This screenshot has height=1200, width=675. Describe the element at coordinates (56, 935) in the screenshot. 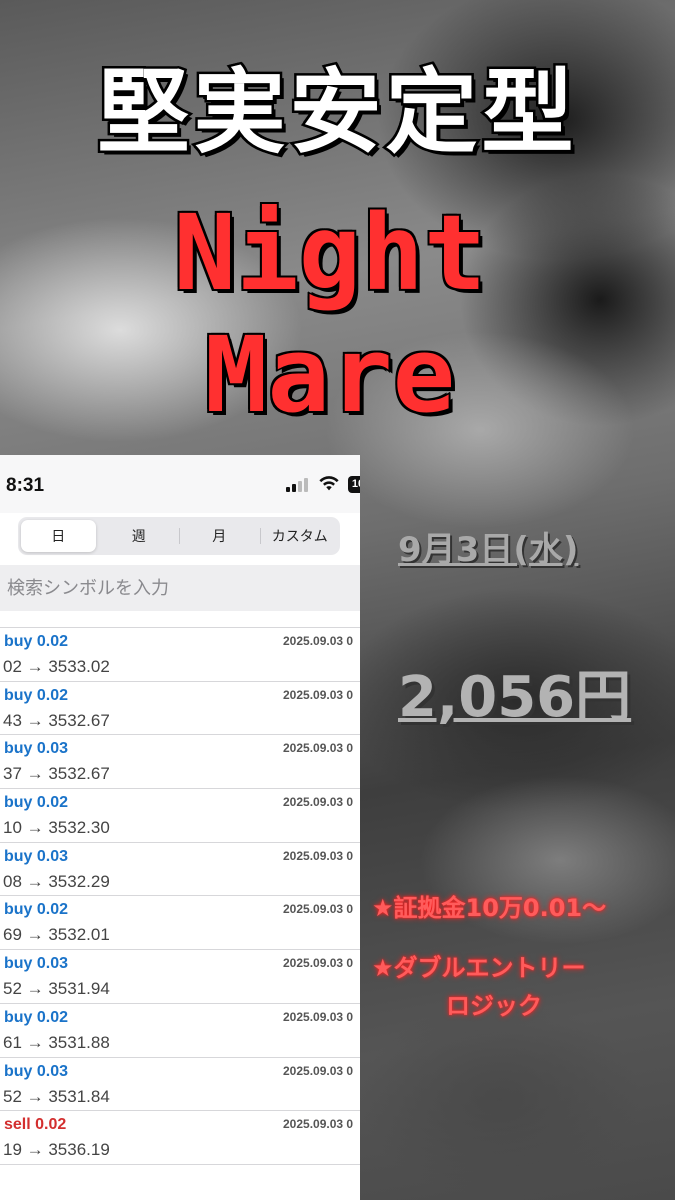

I see `trade-price: 69 → 3532.01` at that location.